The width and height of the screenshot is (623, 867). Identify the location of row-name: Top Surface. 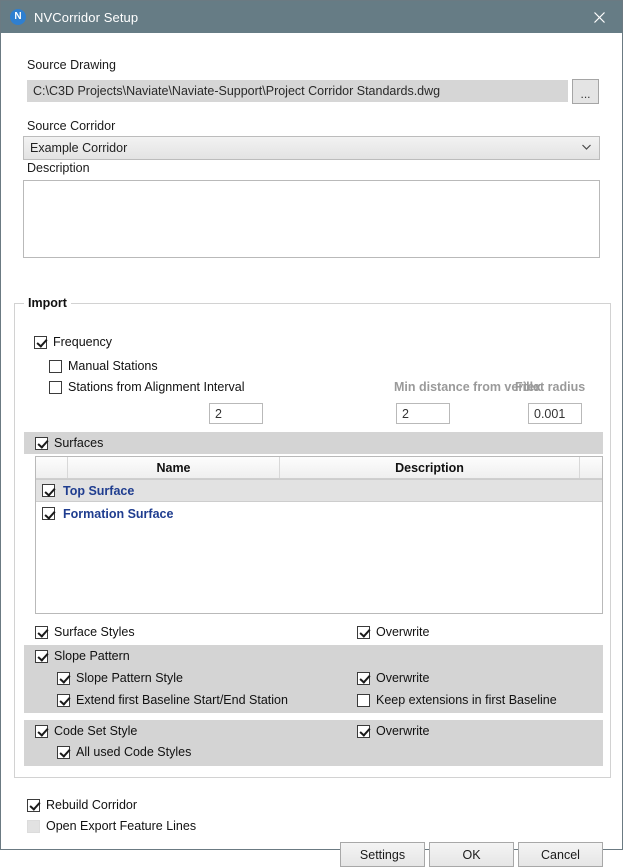
(99, 490).